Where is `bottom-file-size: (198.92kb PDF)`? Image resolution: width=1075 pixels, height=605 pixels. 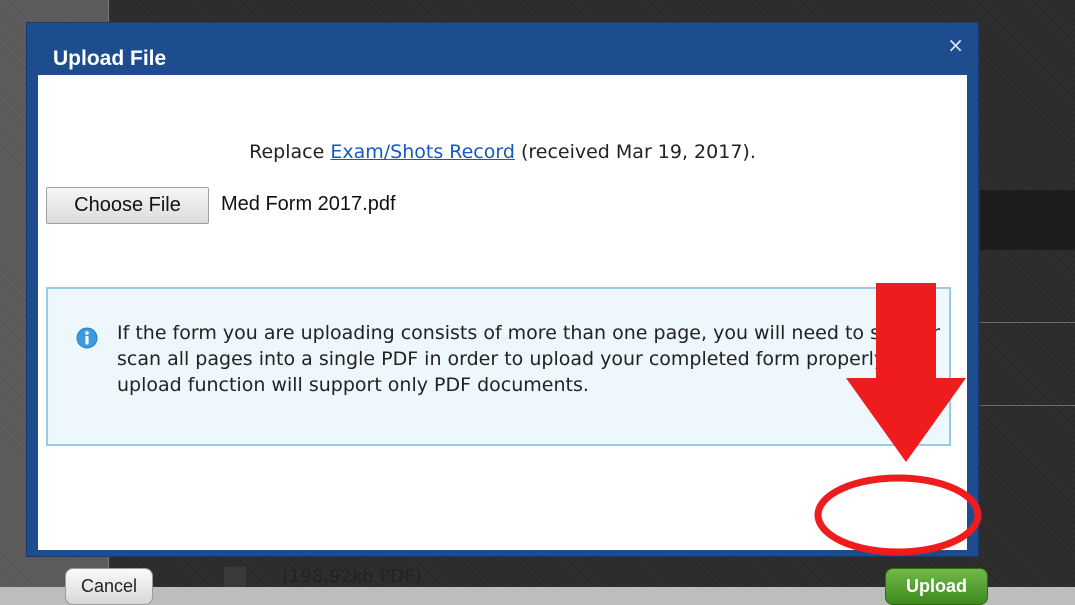
bottom-file-size: (198.92kb PDF) is located at coordinates (352, 576).